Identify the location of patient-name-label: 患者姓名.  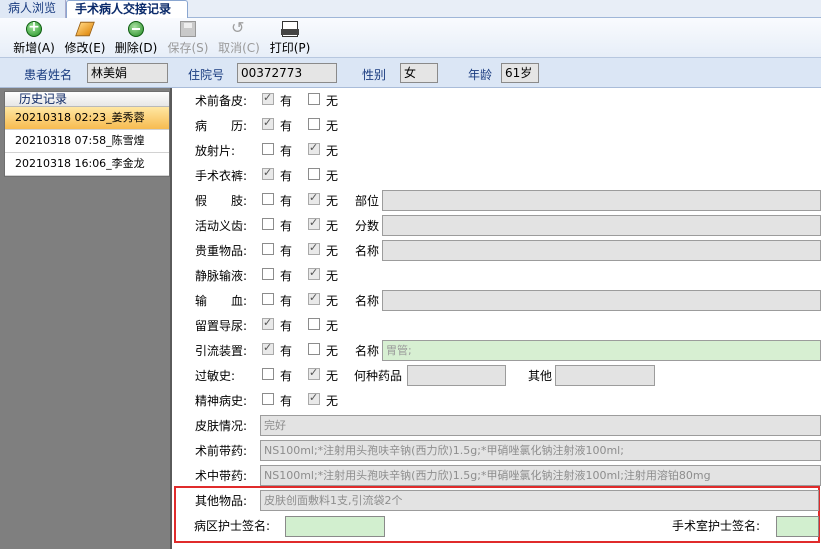
(48, 75).